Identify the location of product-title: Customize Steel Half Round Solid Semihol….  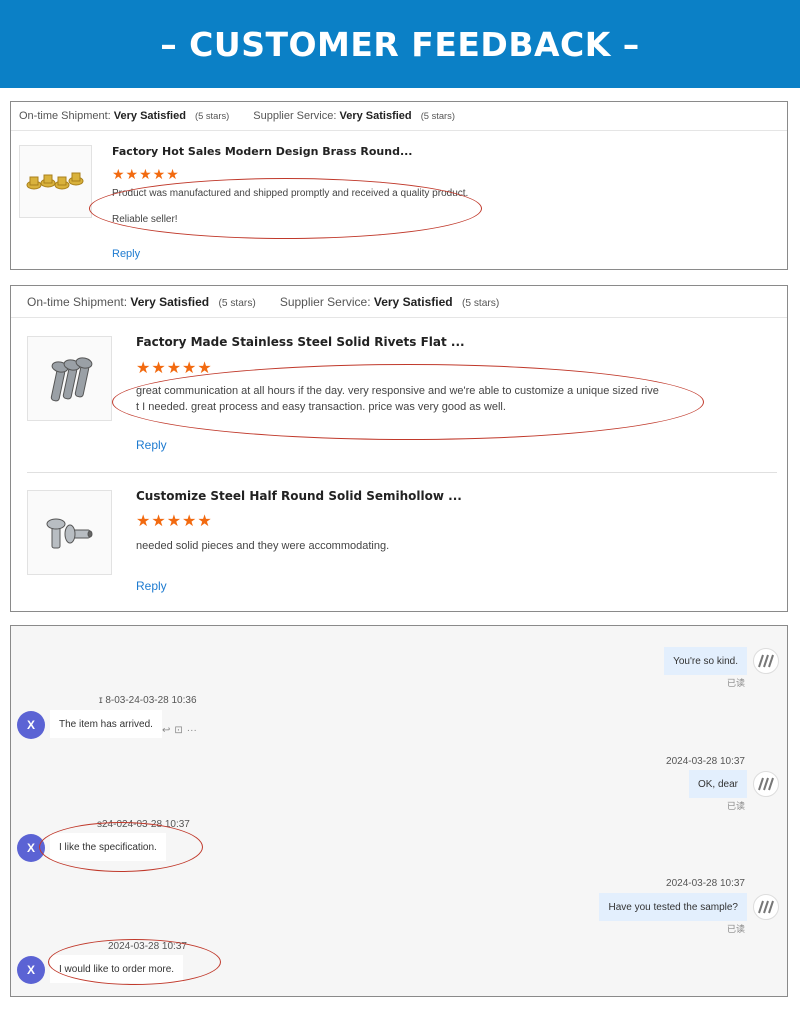
(299, 496).